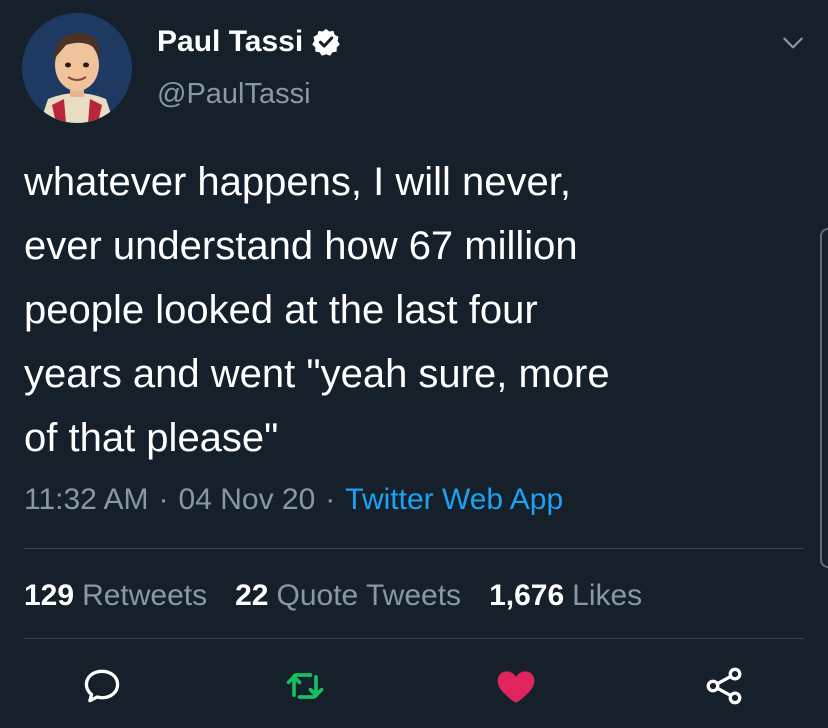  I want to click on tweet-stats: 129 Retweets 22 Quote Tweets 1,676 Likes, so click(347, 596).